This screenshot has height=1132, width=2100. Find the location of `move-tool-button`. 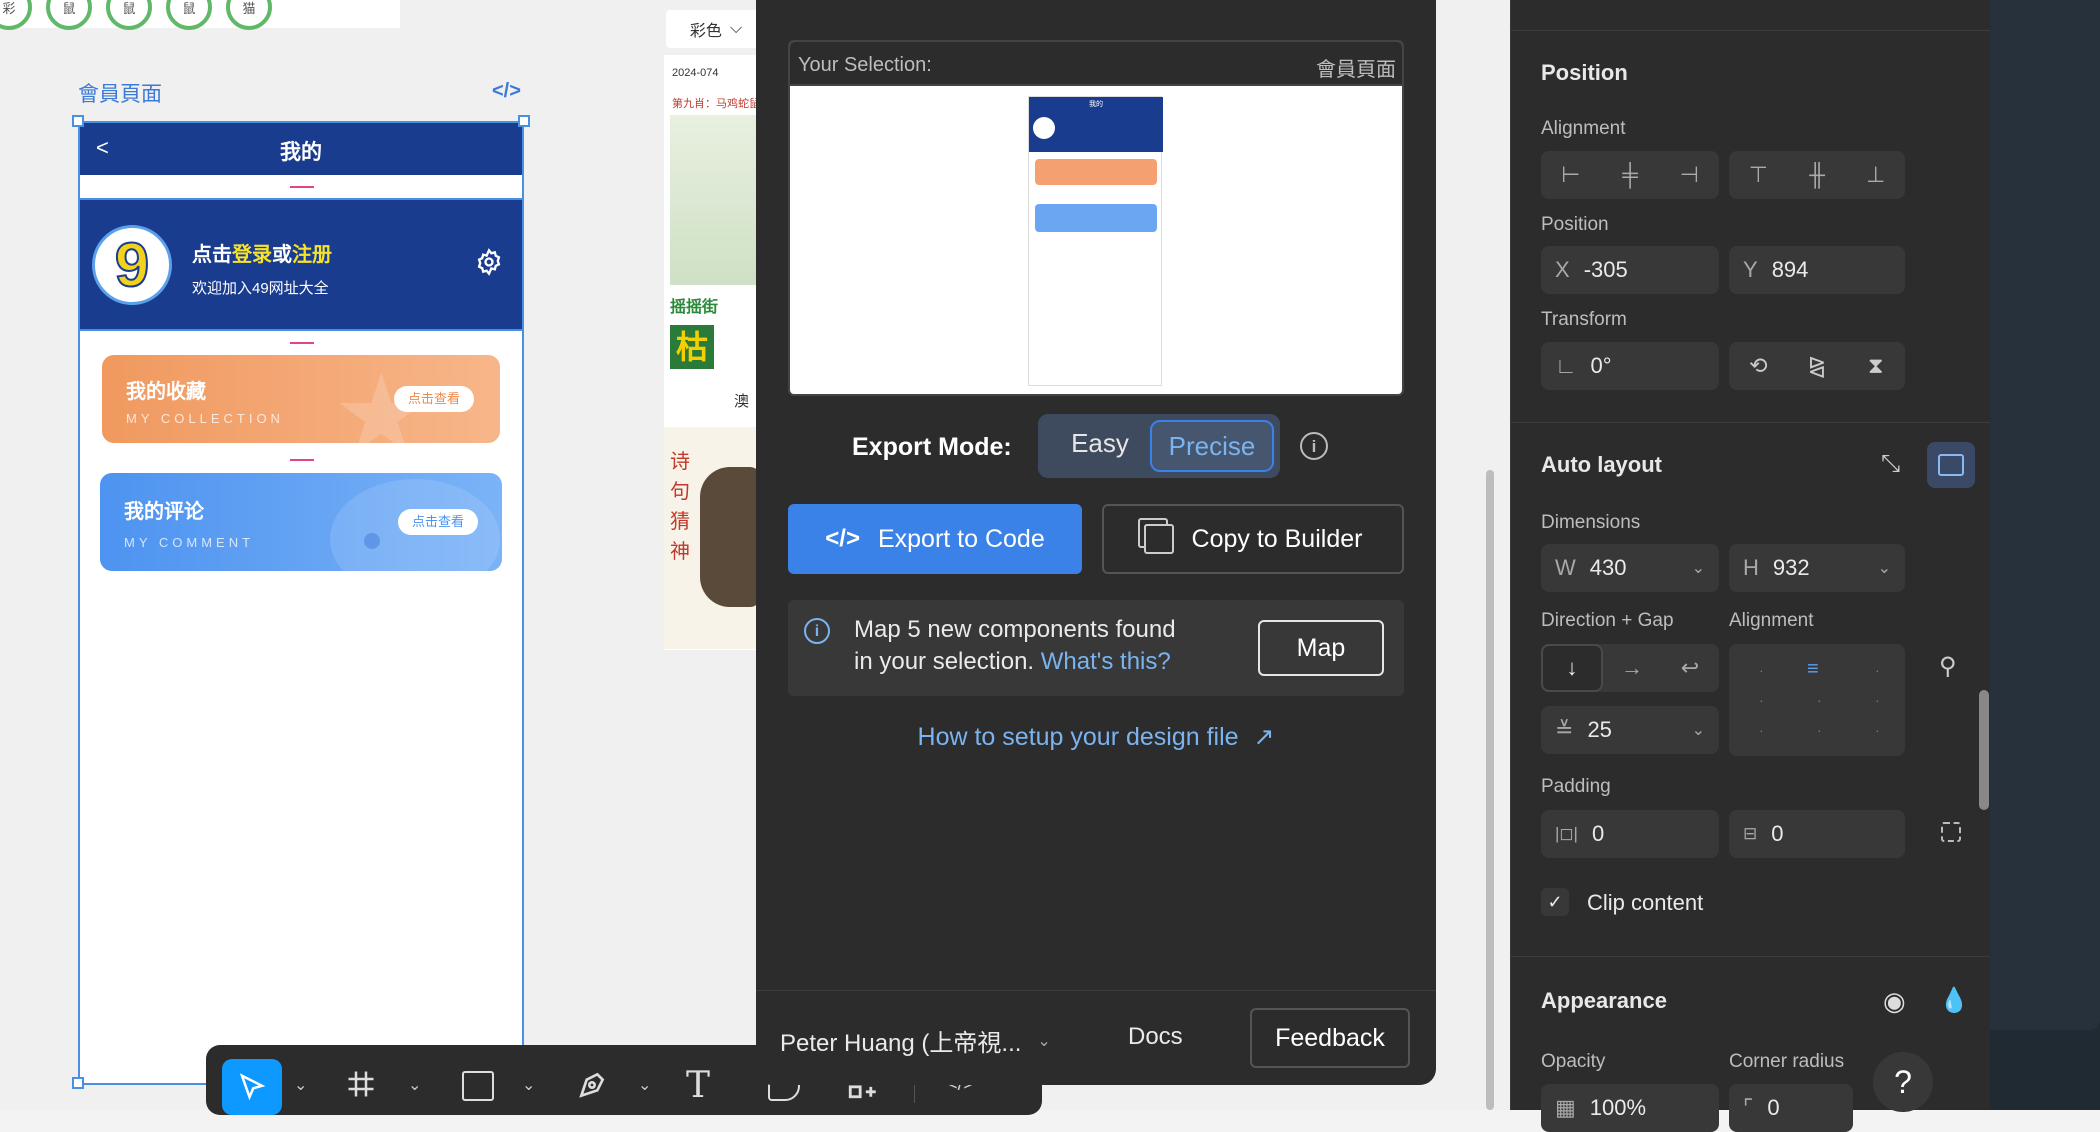

move-tool-button is located at coordinates (252, 1087).